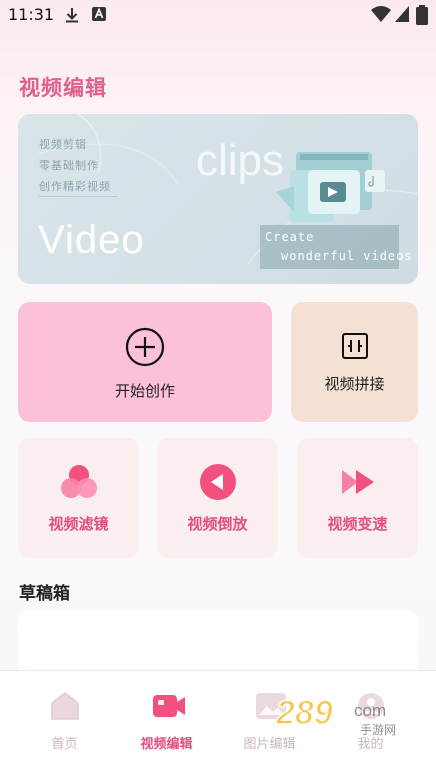  Describe the element at coordinates (422, 15) in the screenshot. I see `battery-icon` at that location.